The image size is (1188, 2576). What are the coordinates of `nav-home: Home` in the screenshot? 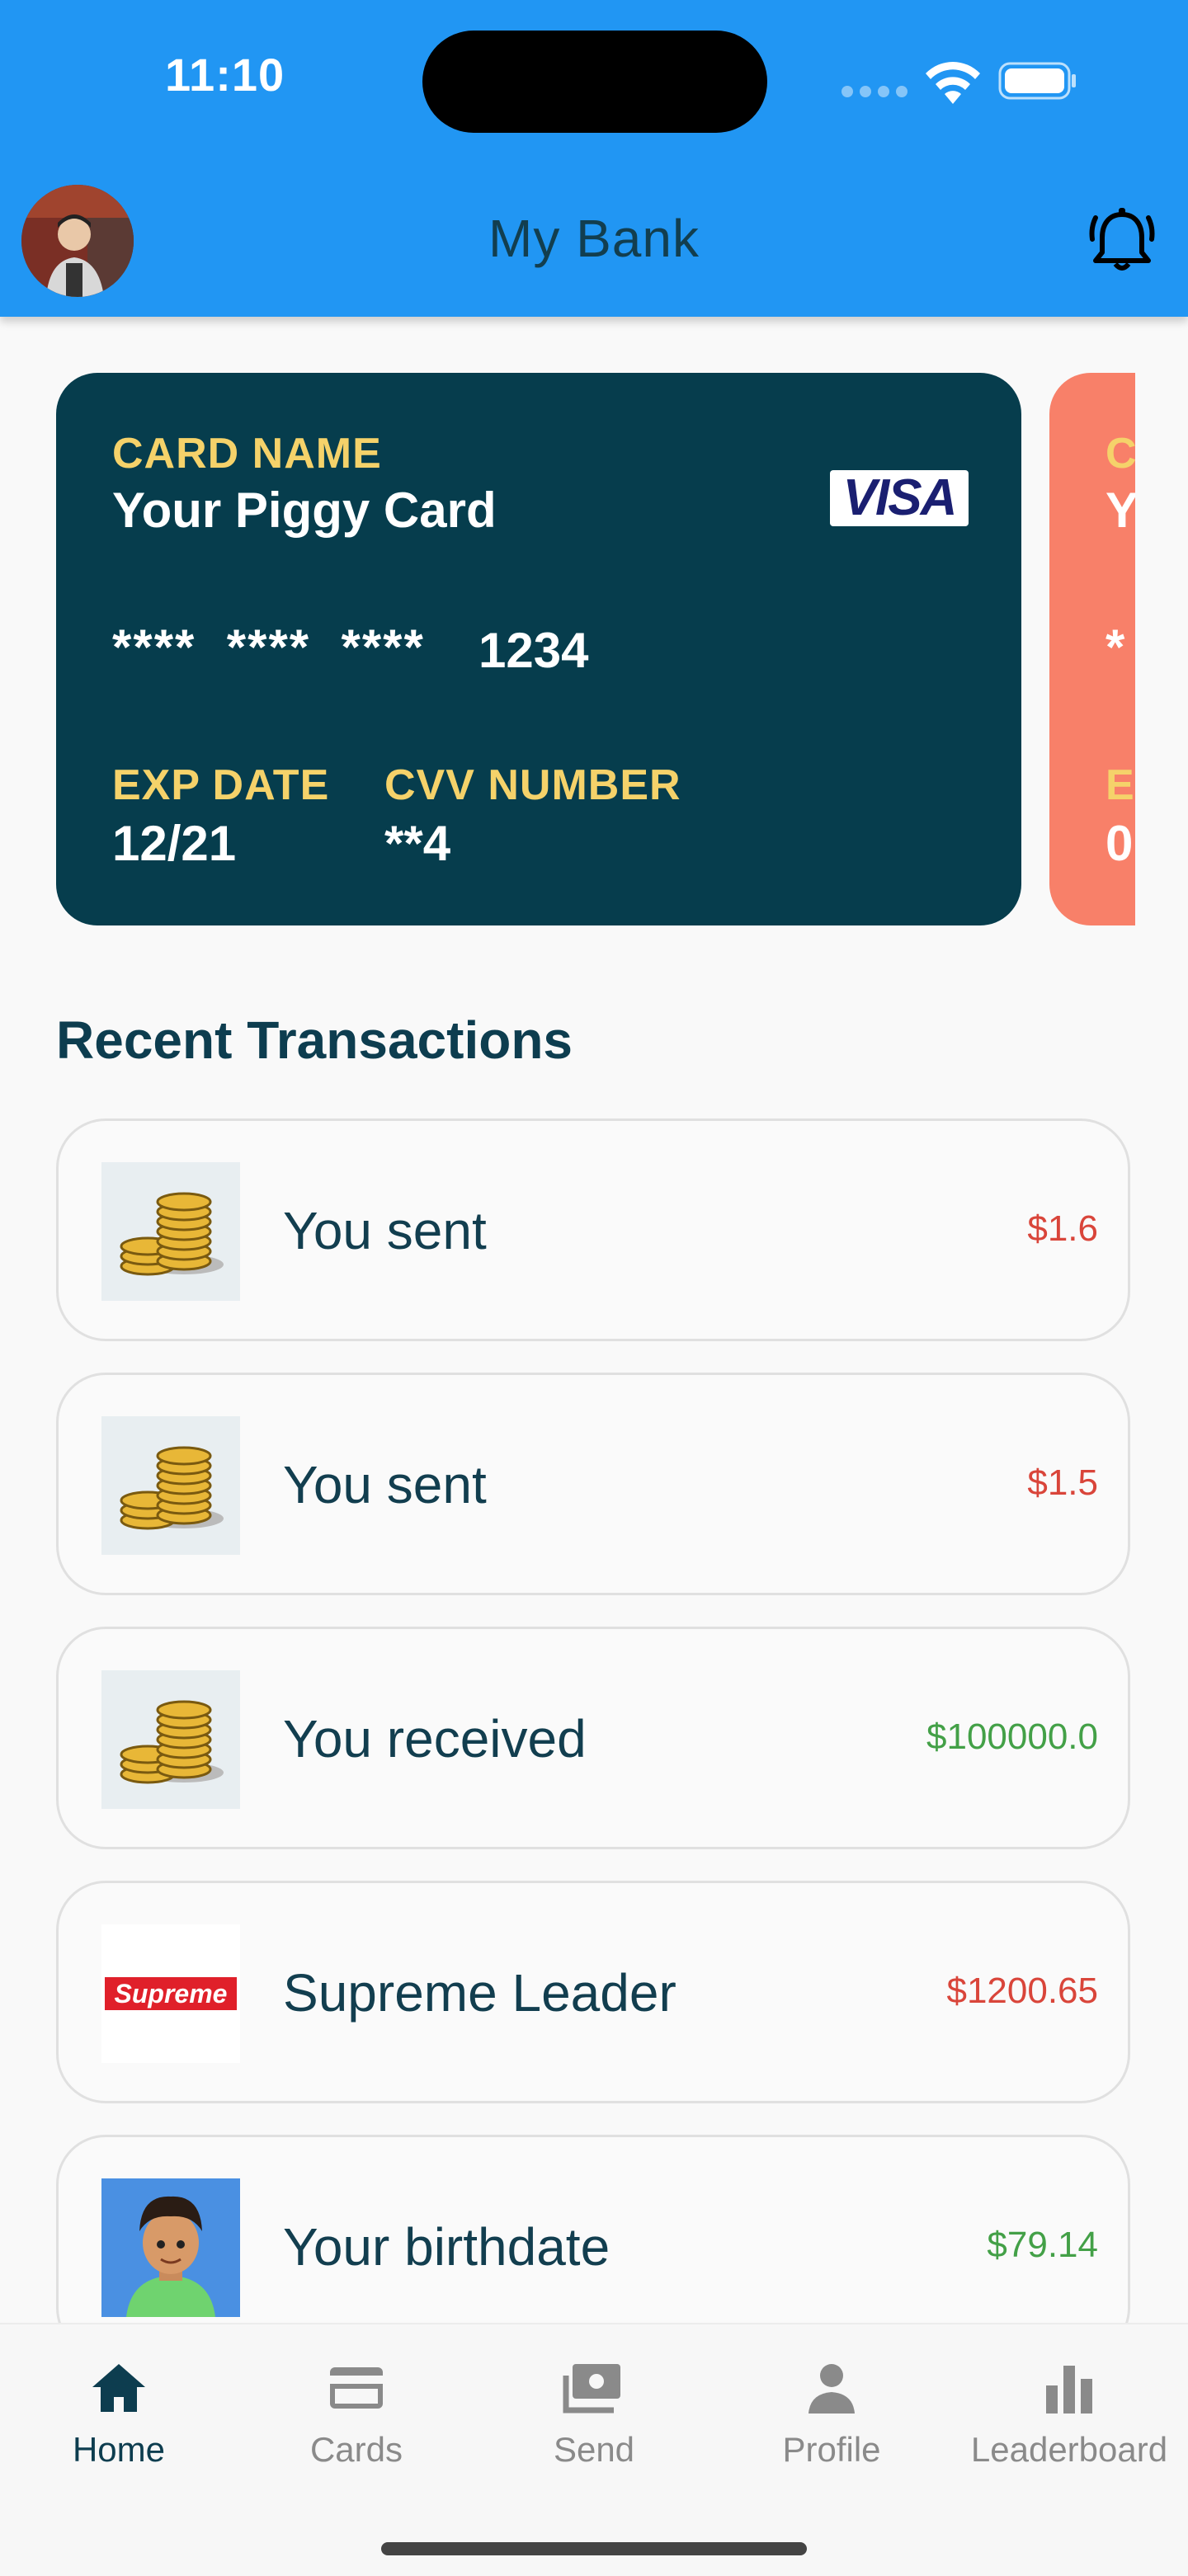 It's located at (119, 2413).